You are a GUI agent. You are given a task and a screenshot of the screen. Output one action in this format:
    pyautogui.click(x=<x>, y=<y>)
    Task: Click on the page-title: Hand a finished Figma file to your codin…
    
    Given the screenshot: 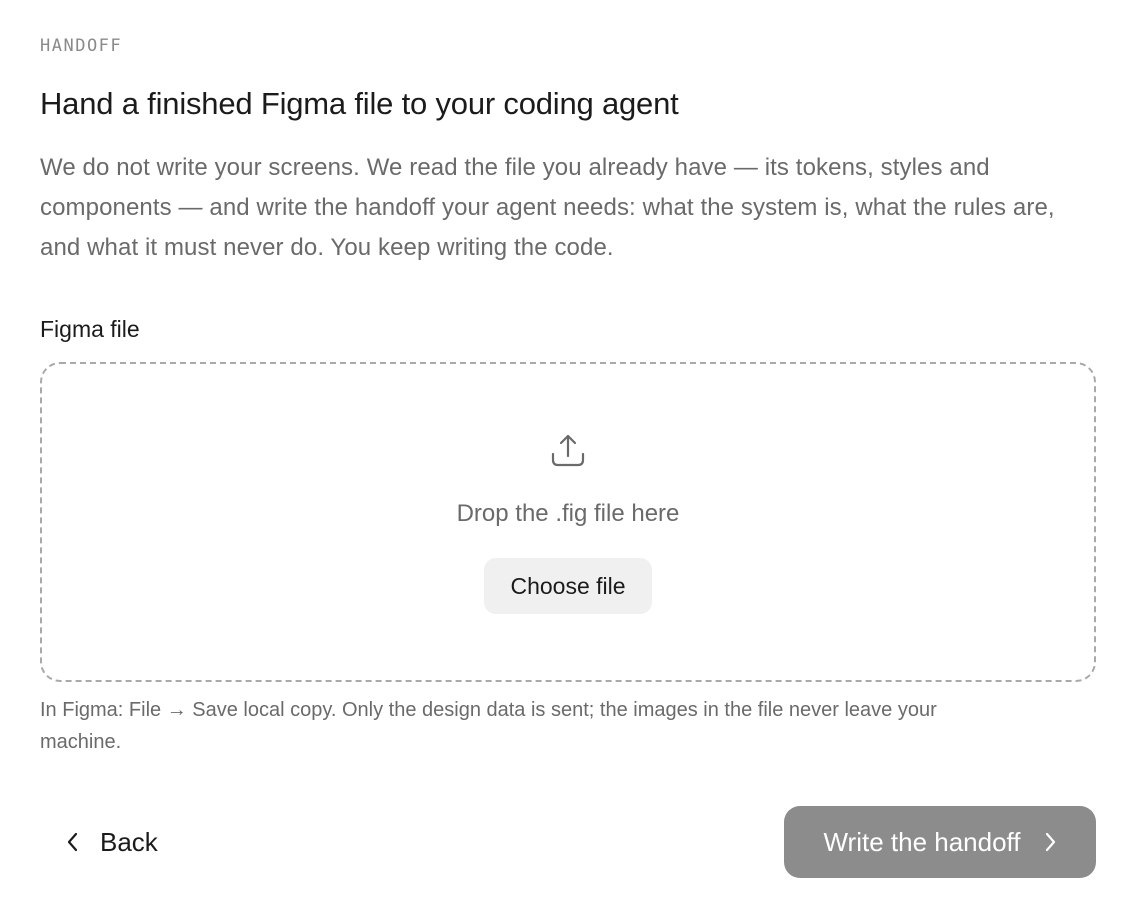 What is the action you would take?
    pyautogui.click(x=359, y=103)
    